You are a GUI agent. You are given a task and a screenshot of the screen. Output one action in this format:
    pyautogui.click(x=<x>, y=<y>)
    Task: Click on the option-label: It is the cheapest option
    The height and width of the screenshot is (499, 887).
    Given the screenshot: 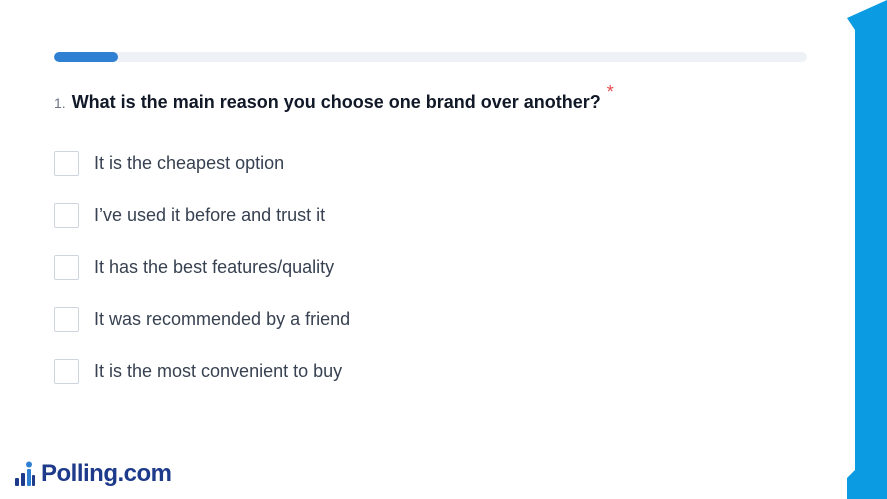 What is the action you would take?
    pyautogui.click(x=189, y=163)
    